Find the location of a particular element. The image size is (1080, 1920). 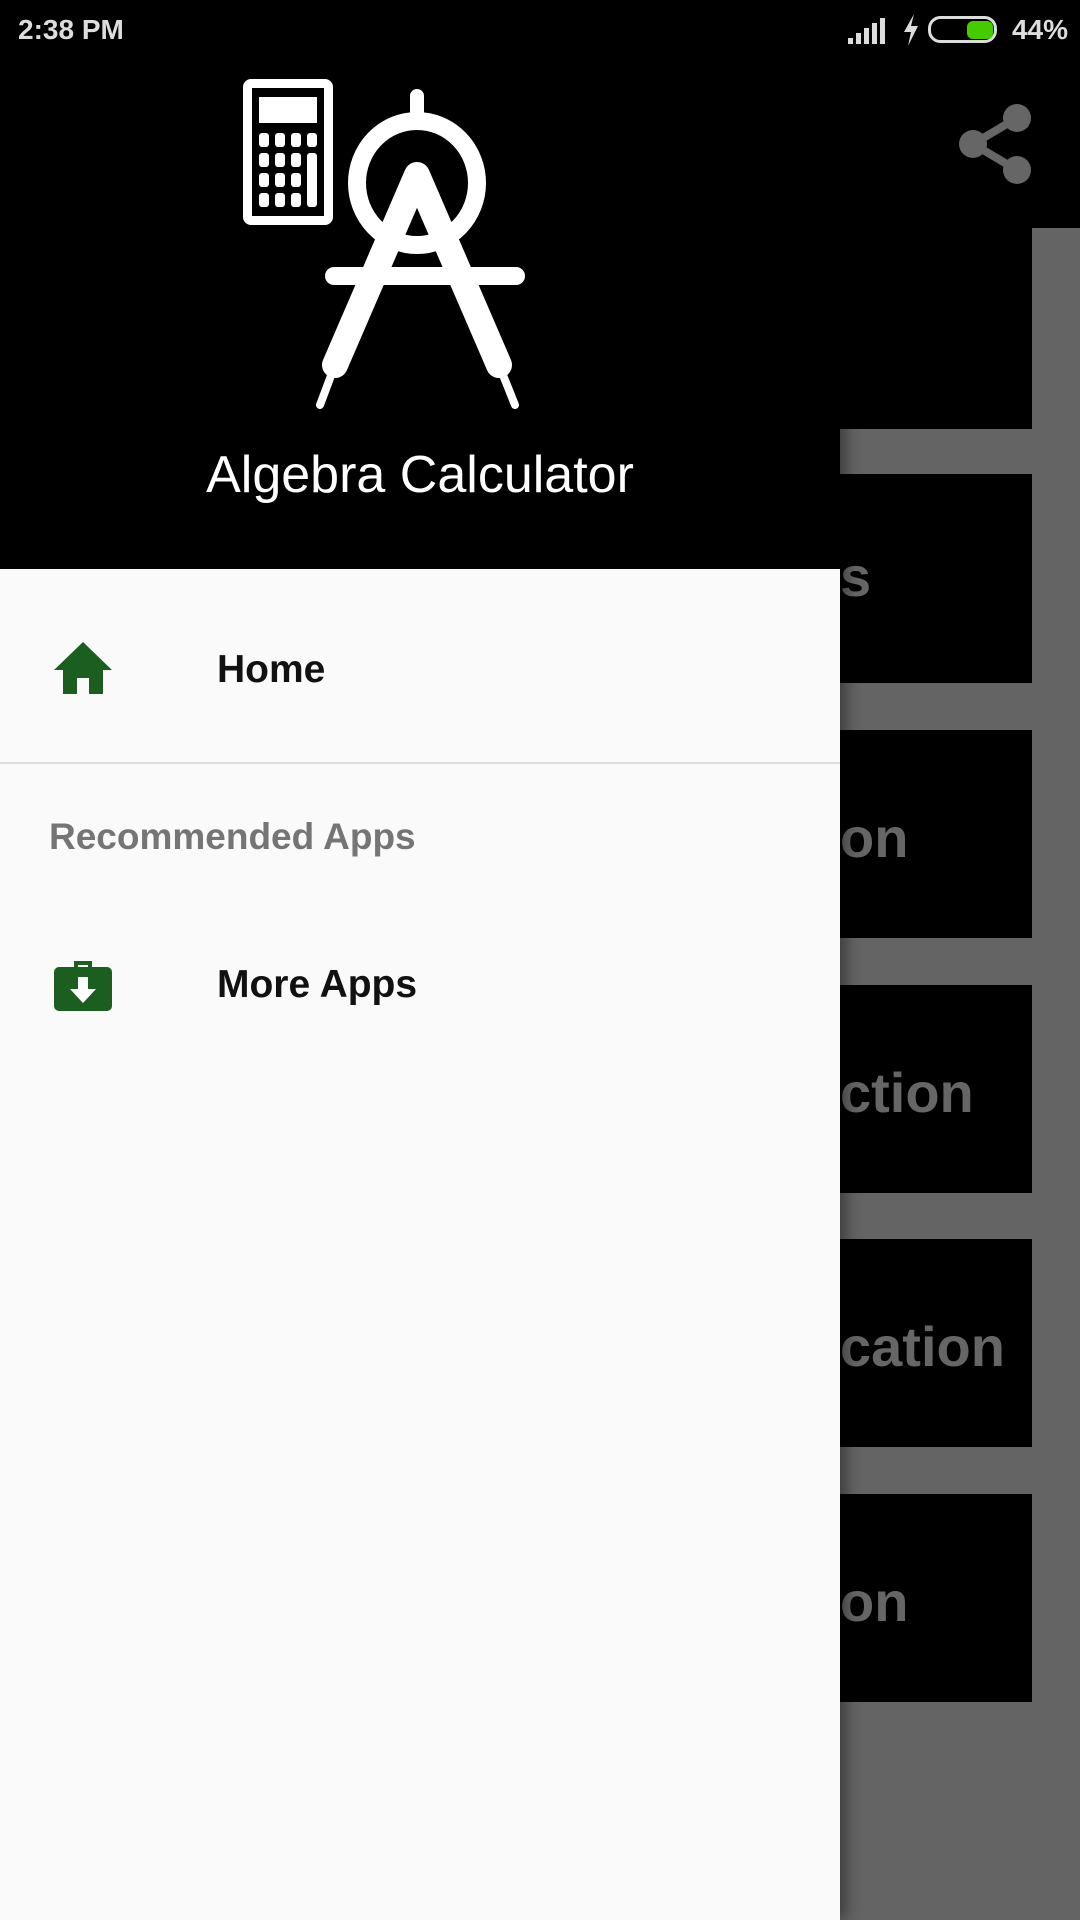

drawer-item-more-apps: More Apps is located at coordinates (420, 983).